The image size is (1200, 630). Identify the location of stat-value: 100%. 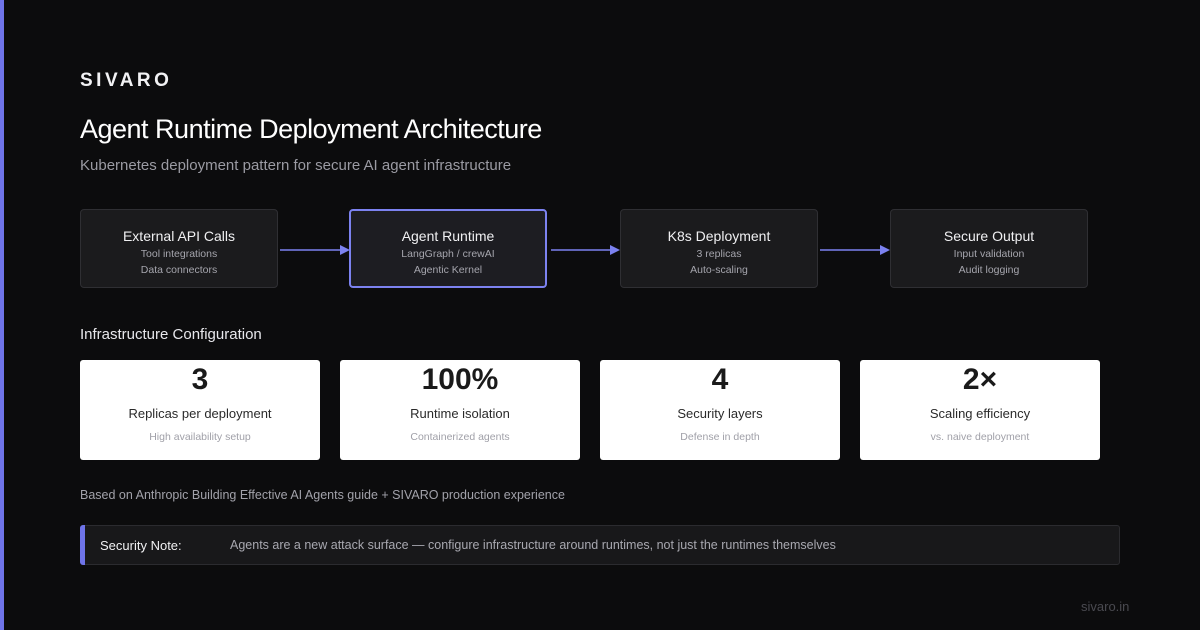
(460, 379).